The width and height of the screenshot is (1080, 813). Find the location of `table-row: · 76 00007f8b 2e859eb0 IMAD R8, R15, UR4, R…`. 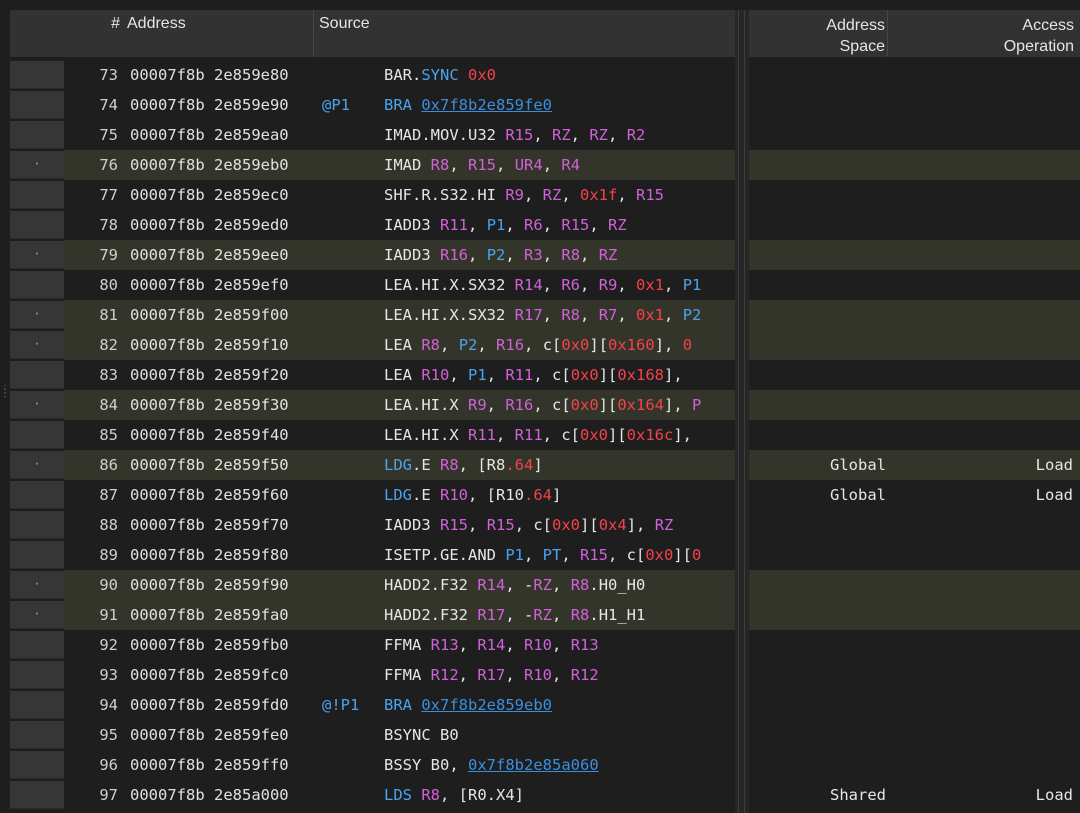

table-row: · 76 00007f8b 2e859eb0 IMAD R8, R15, UR4, R… is located at coordinates (540, 165).